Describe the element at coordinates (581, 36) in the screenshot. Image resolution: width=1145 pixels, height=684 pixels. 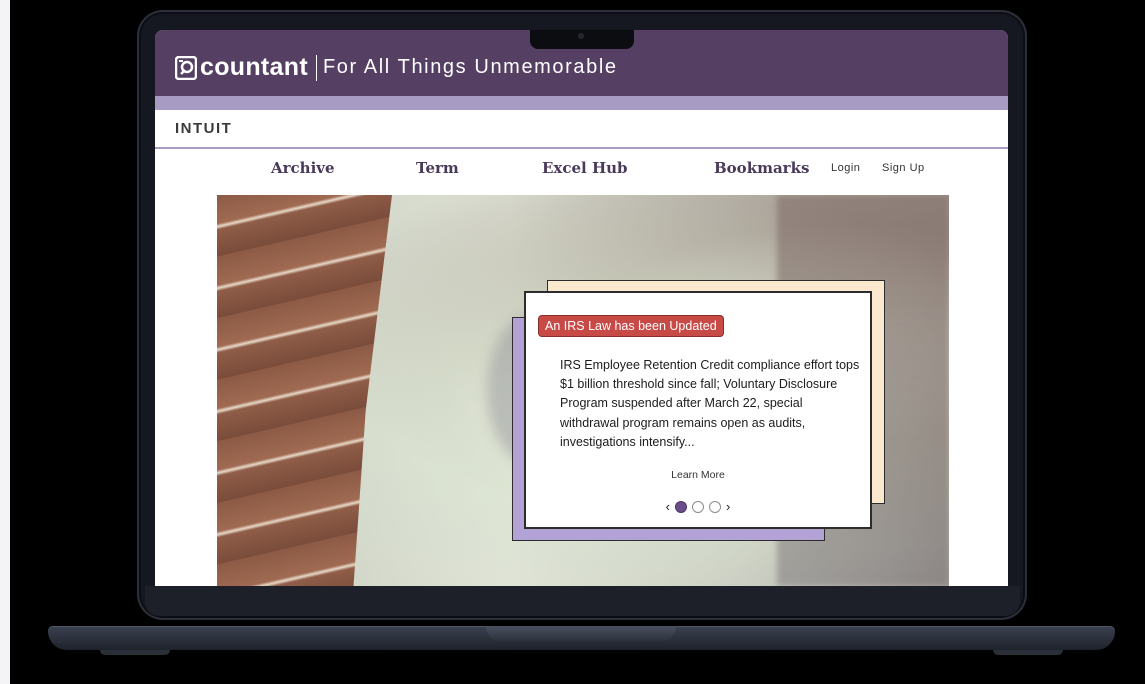
I see `camera-icon` at that location.